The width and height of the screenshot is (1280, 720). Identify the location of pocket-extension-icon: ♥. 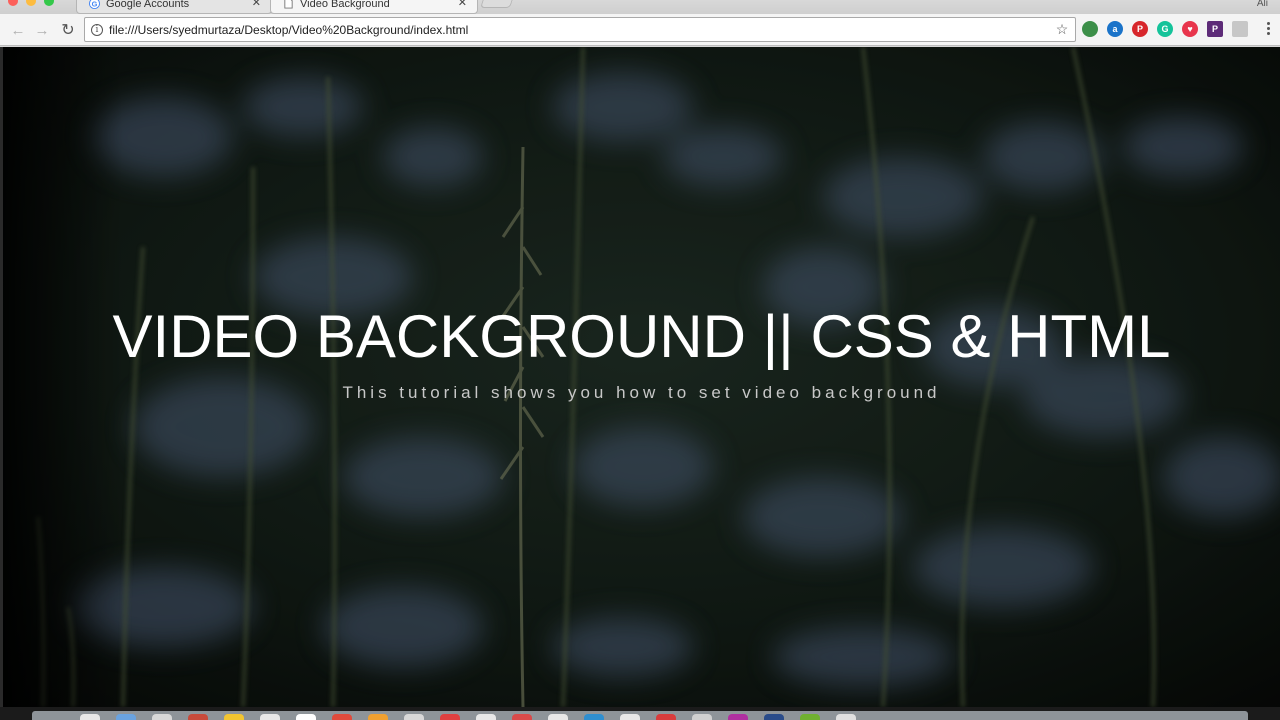
(1190, 29).